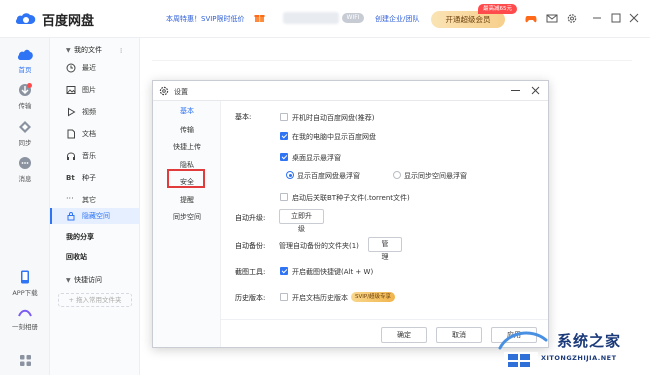 The height and width of the screenshot is (375, 650). What do you see at coordinates (187, 217) in the screenshot?
I see `settings-tab-sync-space: 同步空间` at bounding box center [187, 217].